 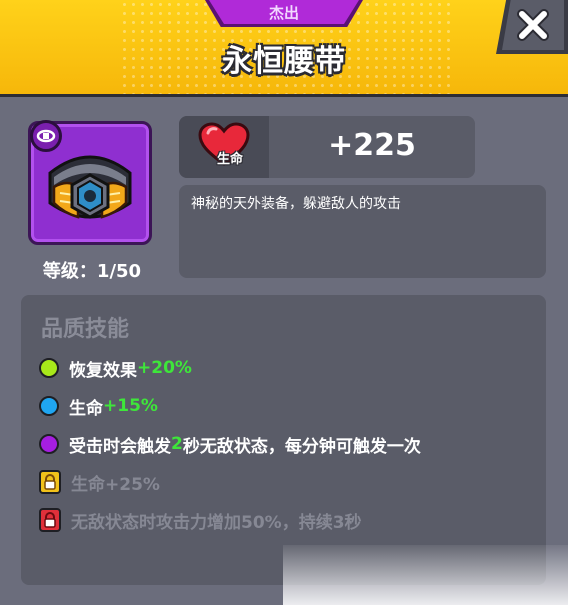 I want to click on rarity-label: 杰出, so click(x=283, y=12).